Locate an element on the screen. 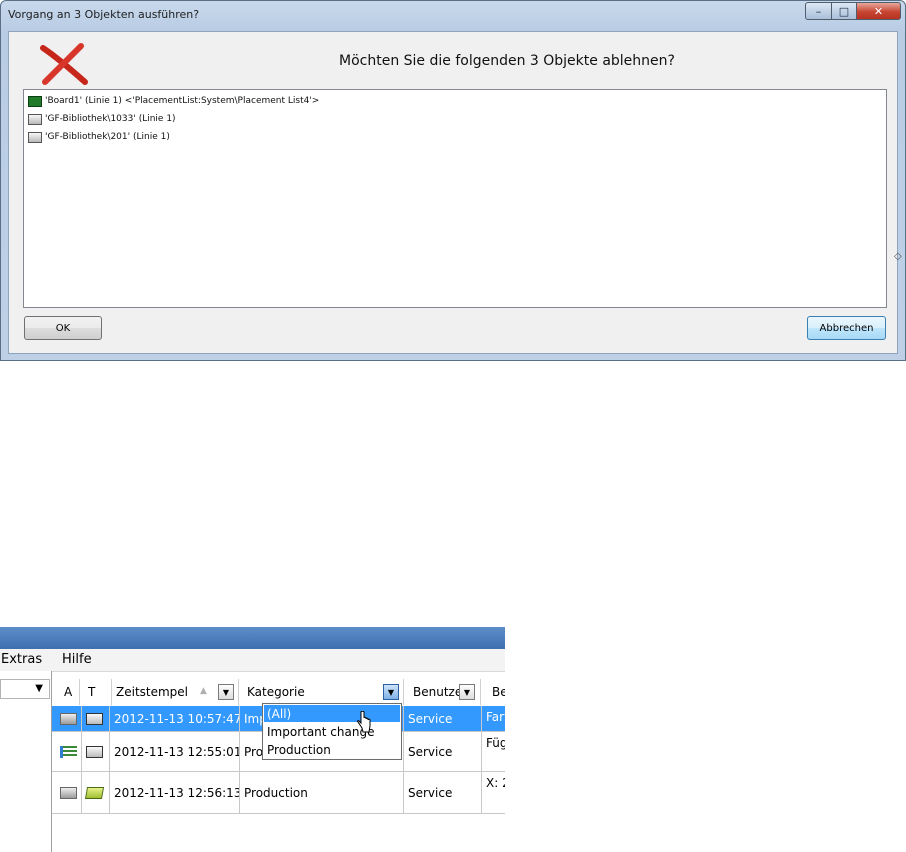 Image resolution: width=906 pixels, height=852 pixels. timestamp-cell: 2012-11-13 12:56:13 is located at coordinates (175, 792).